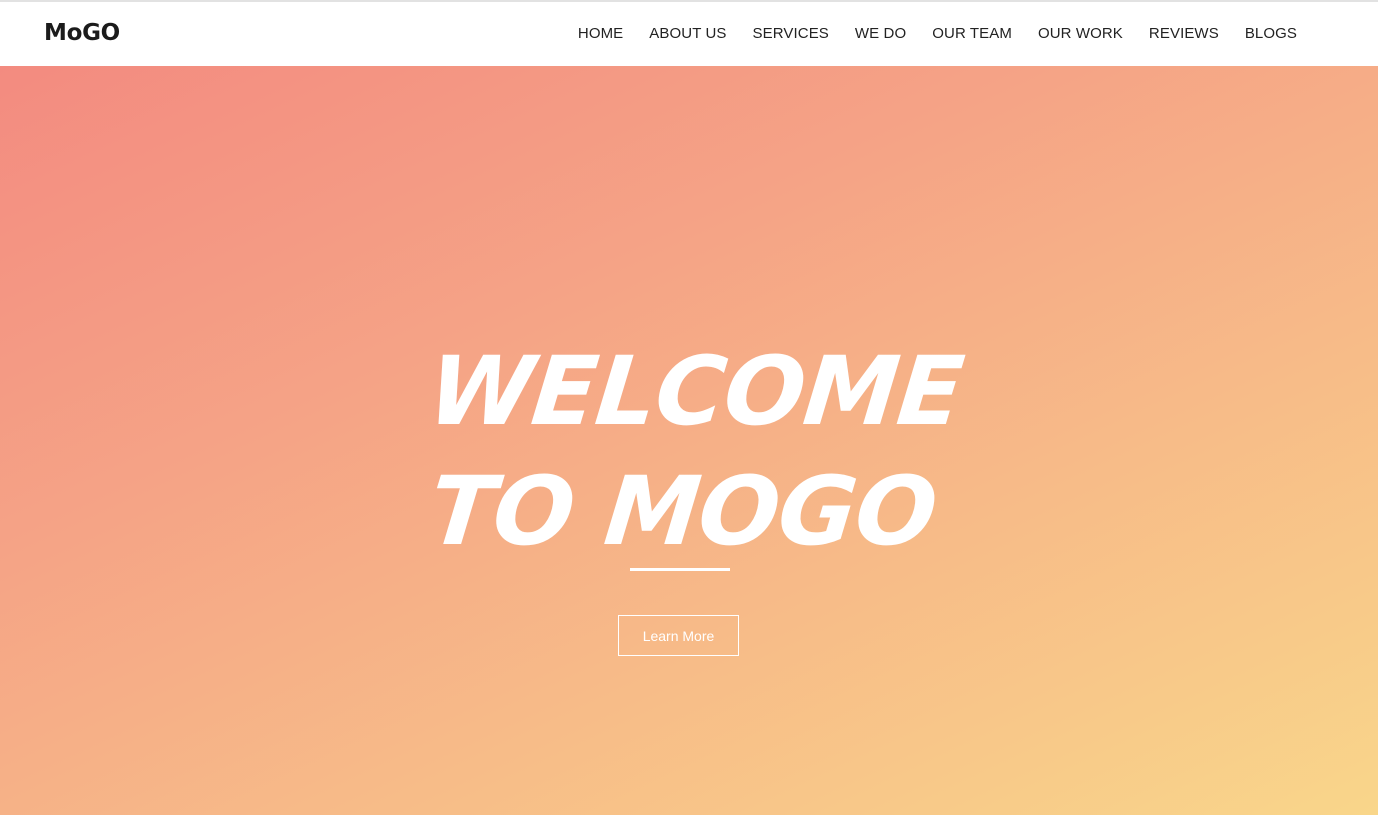 The height and width of the screenshot is (815, 1378). Describe the element at coordinates (1080, 33) in the screenshot. I see `nav-item-our-work: OUR WORK` at that location.